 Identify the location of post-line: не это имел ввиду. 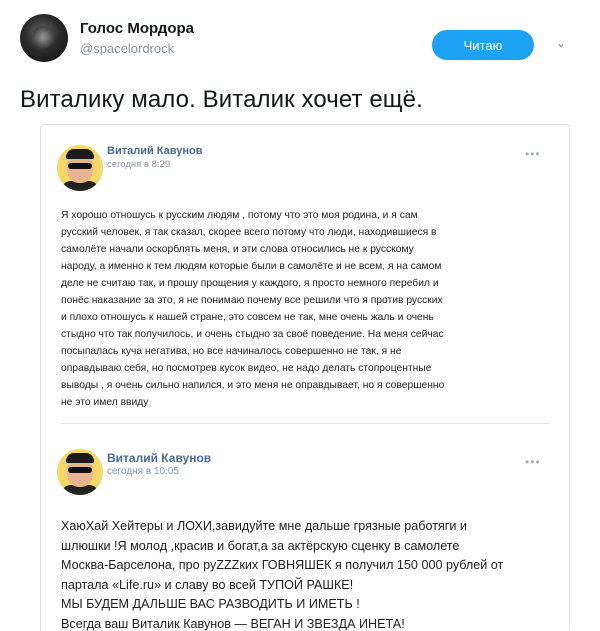
(105, 402).